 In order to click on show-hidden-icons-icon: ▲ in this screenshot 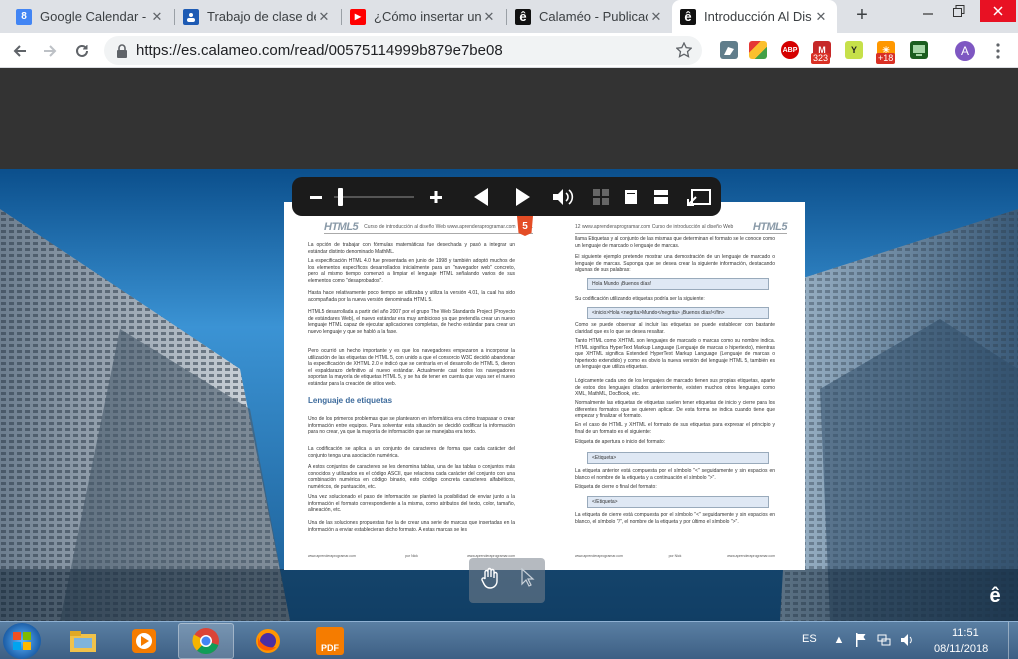, I will do `click(839, 640)`.